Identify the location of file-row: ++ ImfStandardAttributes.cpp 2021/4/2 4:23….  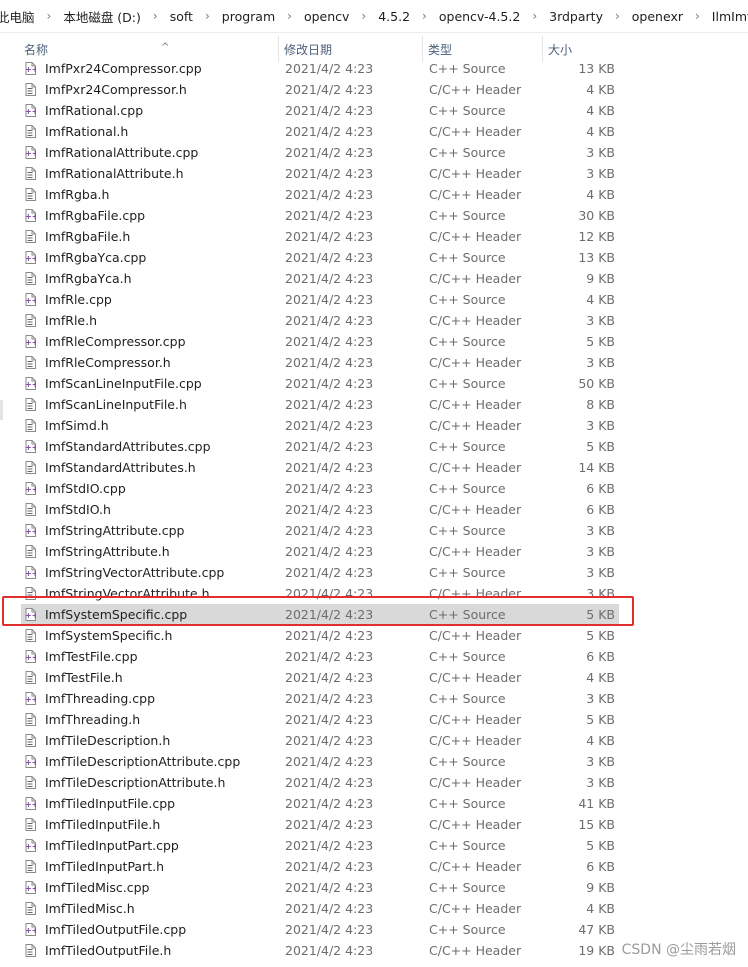
(320, 446).